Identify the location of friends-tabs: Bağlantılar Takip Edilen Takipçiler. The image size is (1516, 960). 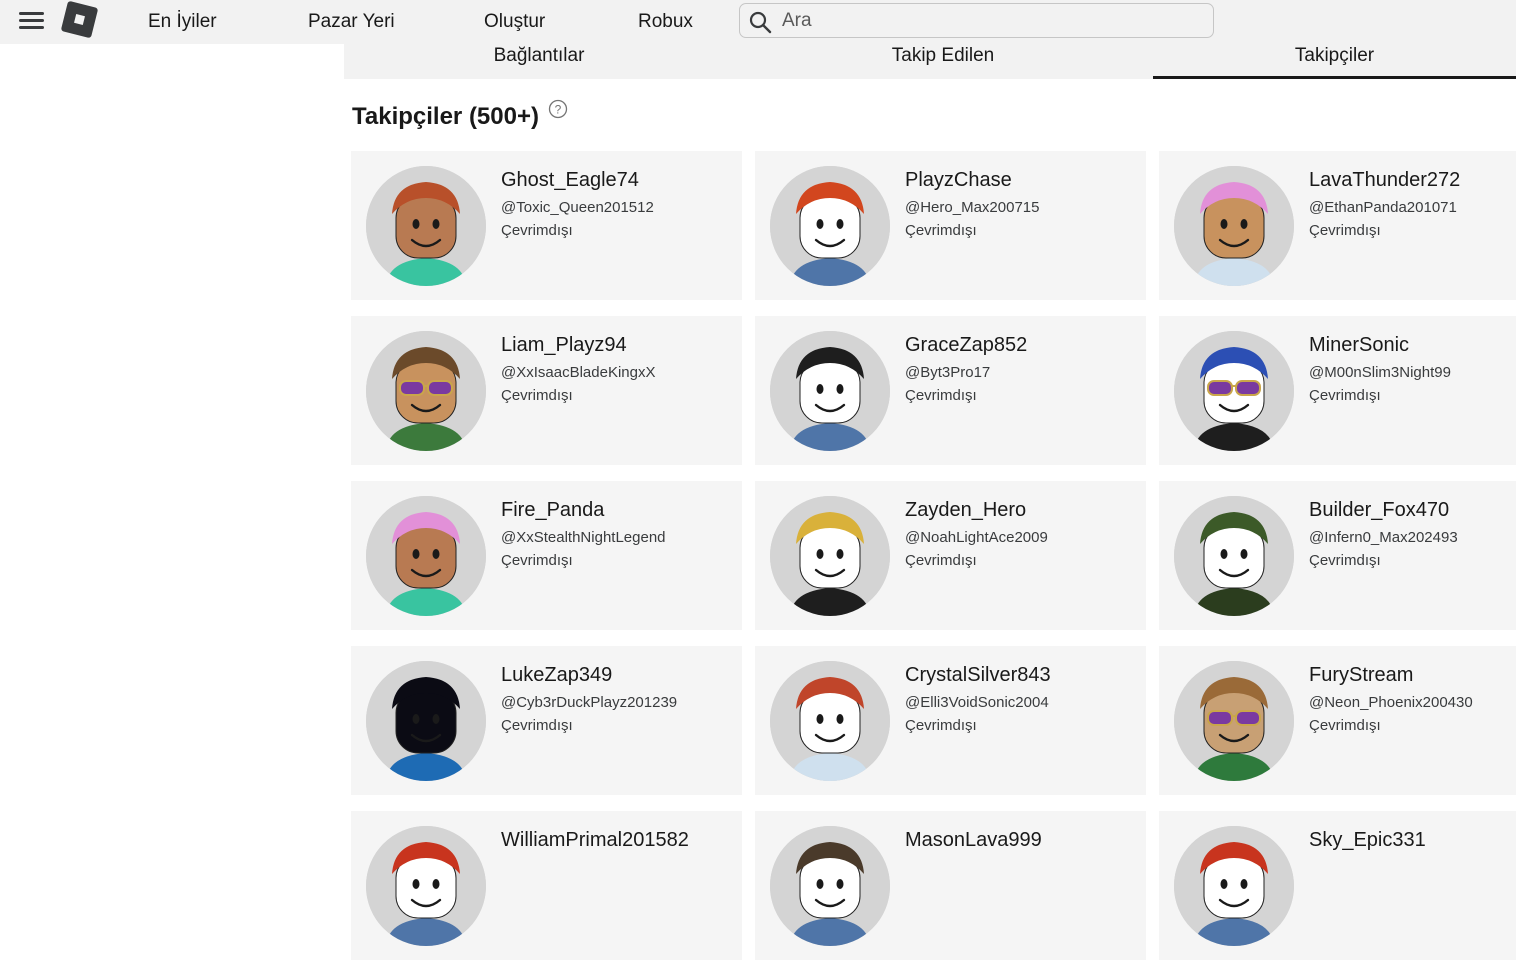
(930, 61).